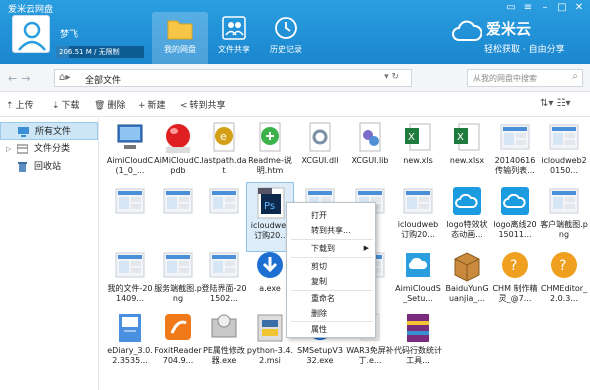 The width and height of the screenshot is (590, 390). Describe the element at coordinates (180, 38) in the screenshot. I see `tab-my-drive: 我的网盘` at that location.